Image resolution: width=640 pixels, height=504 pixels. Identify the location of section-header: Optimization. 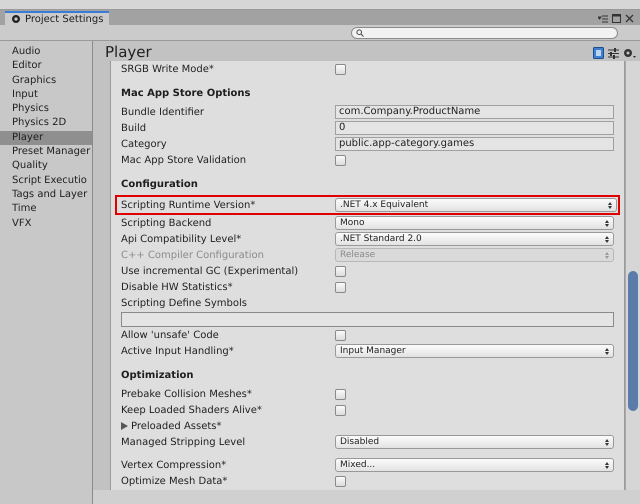
(157, 376).